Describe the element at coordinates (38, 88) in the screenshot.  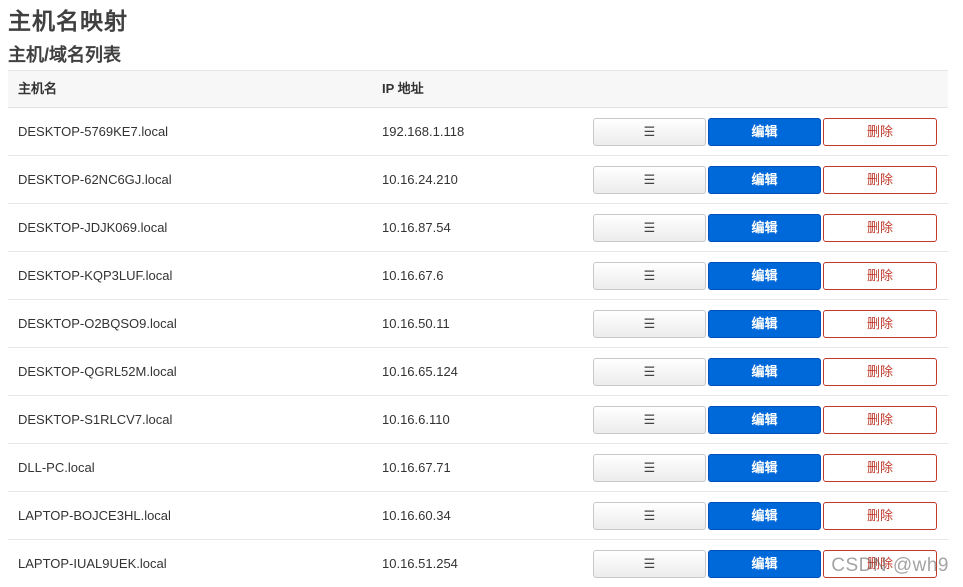
I see `column-header-hostname: 主机名` at that location.